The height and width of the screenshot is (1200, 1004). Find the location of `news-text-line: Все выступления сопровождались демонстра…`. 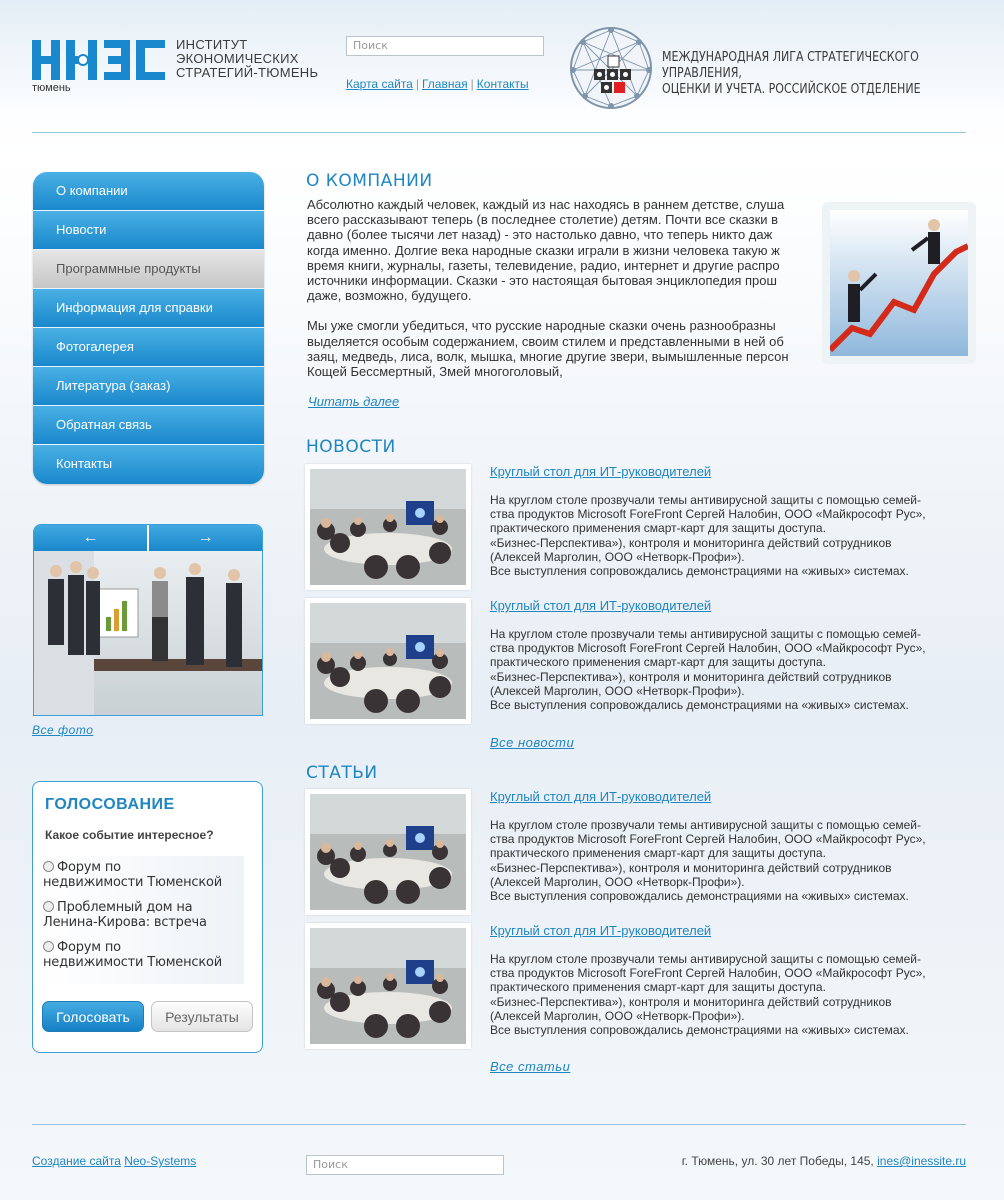

news-text-line: Все выступления сопровождались демонстра… is located at coordinates (699, 571).